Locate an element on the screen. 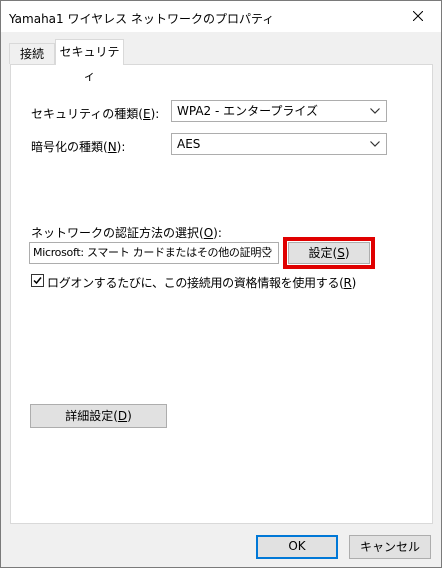  tab-security: セキュリティ is located at coordinates (89, 61).